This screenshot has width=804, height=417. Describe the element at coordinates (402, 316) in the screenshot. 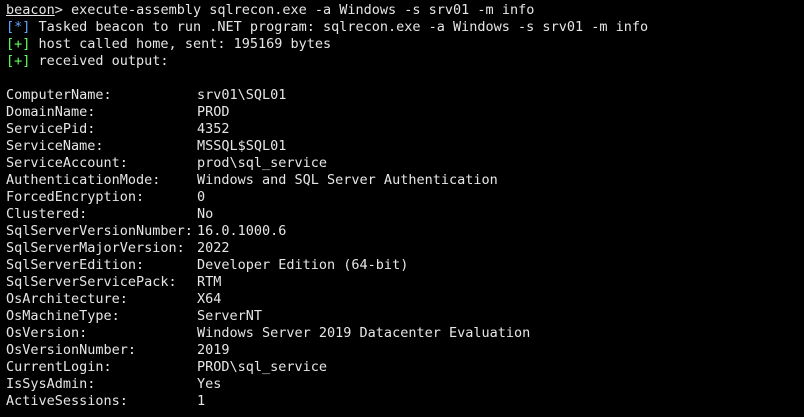

I see `output-row: OsMachineType: ServerNT` at that location.